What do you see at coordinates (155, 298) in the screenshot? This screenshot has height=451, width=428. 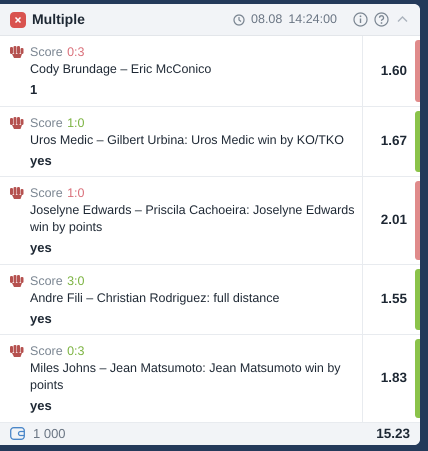 I see `event-name: Andre Fili – Christian Rodriguez: full distance` at bounding box center [155, 298].